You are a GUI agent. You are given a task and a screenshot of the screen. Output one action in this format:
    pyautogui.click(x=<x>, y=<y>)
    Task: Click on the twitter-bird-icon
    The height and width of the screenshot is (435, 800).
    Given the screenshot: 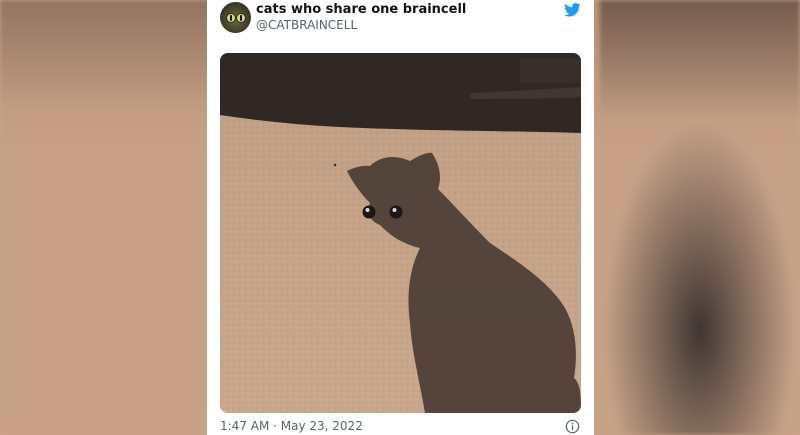 What is the action you would take?
    pyautogui.click(x=572, y=10)
    